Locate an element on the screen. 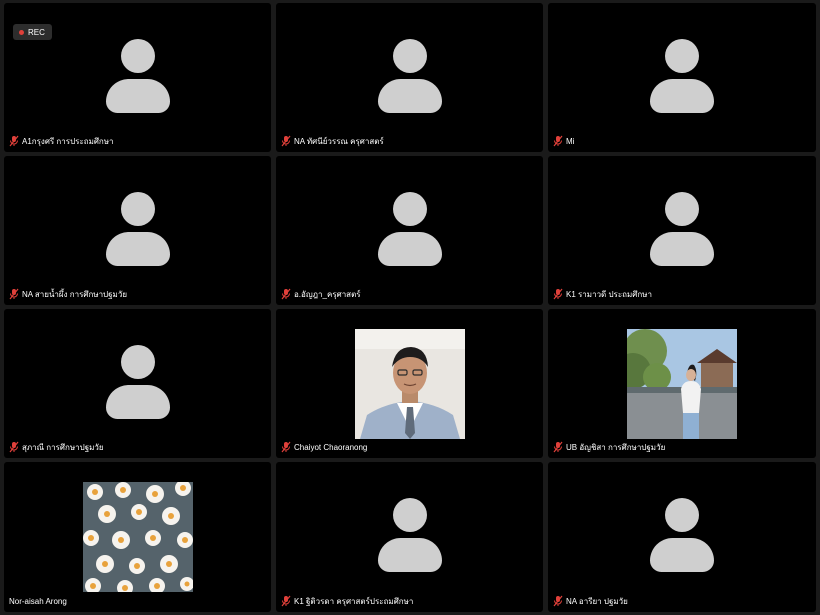 This screenshot has height=615, width=820. participant-name-bar: NA สายน้ำผึ้ง การศึกษาปฐมวัย is located at coordinates (68, 294).